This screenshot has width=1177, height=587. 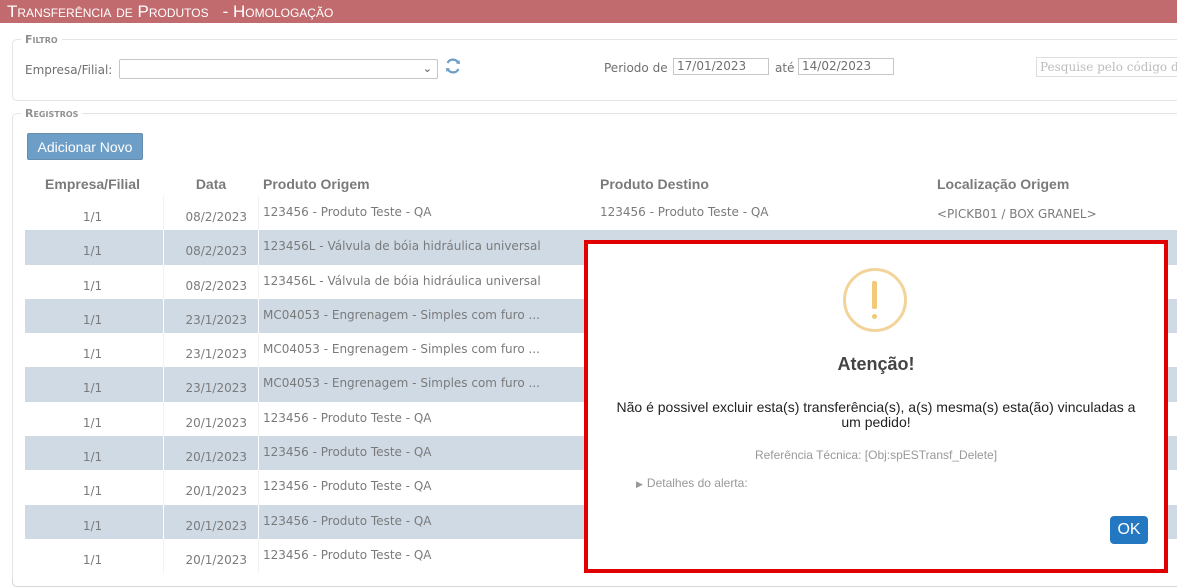 What do you see at coordinates (874, 316) in the screenshot?
I see `warning-icon-dot` at bounding box center [874, 316].